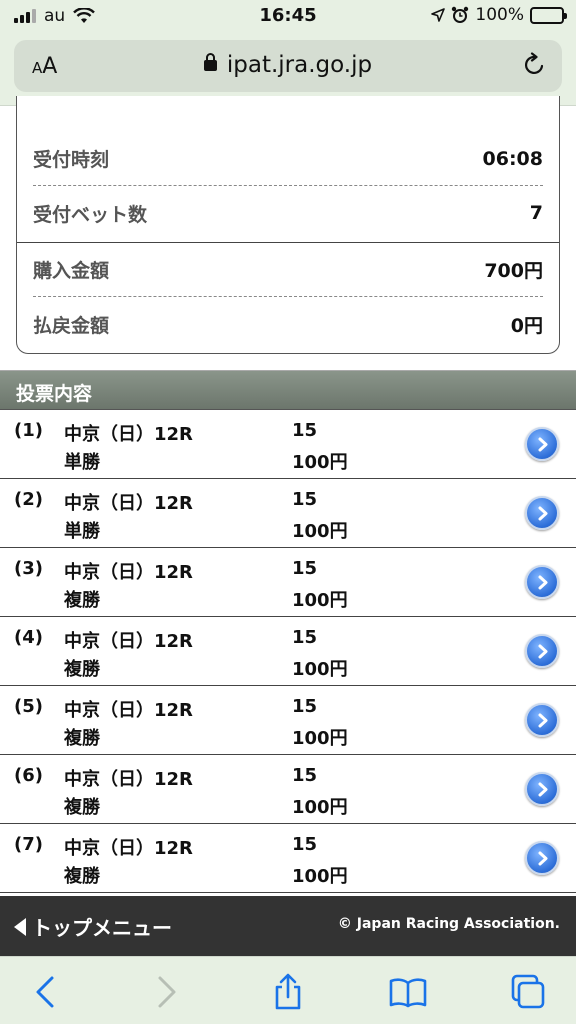 The image size is (576, 1024). Describe the element at coordinates (408, 992) in the screenshot. I see `bookmarks-icon` at that location.